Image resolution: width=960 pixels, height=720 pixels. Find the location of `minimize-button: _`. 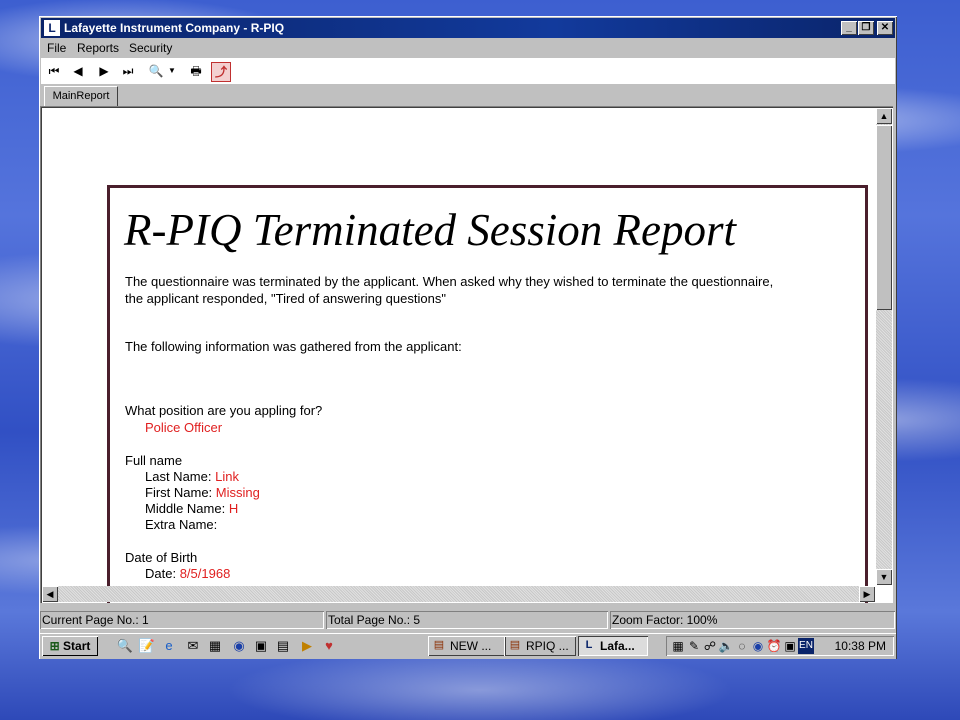

minimize-button: _ is located at coordinates (849, 28).